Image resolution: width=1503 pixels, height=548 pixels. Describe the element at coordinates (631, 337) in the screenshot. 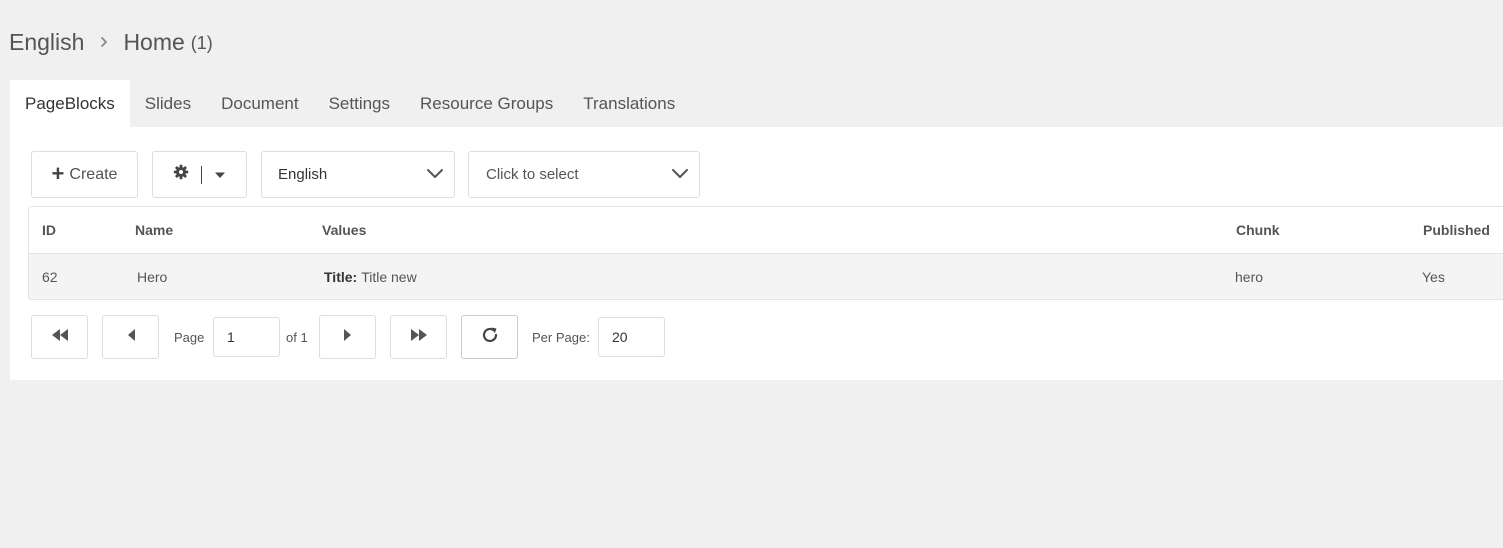

I see `per-page-input` at that location.